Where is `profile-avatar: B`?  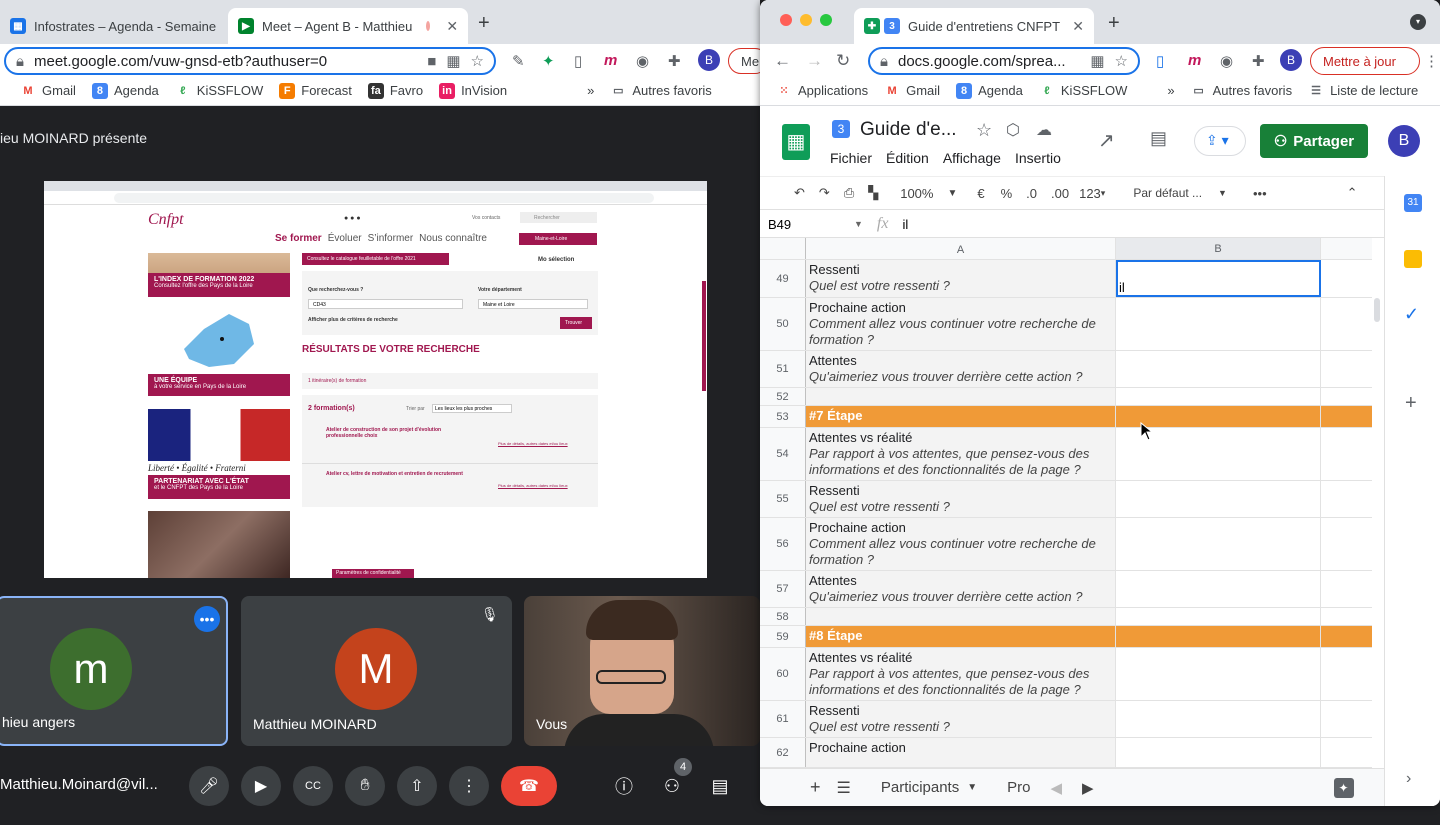 profile-avatar: B is located at coordinates (1291, 60).